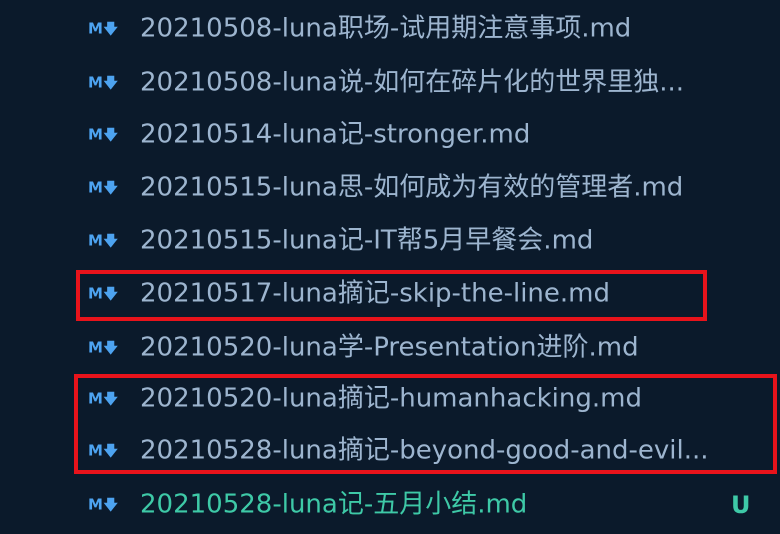 Image resolution: width=780 pixels, height=534 pixels. I want to click on file-name: 20210528-luna记-五月小结.md, so click(334, 503).